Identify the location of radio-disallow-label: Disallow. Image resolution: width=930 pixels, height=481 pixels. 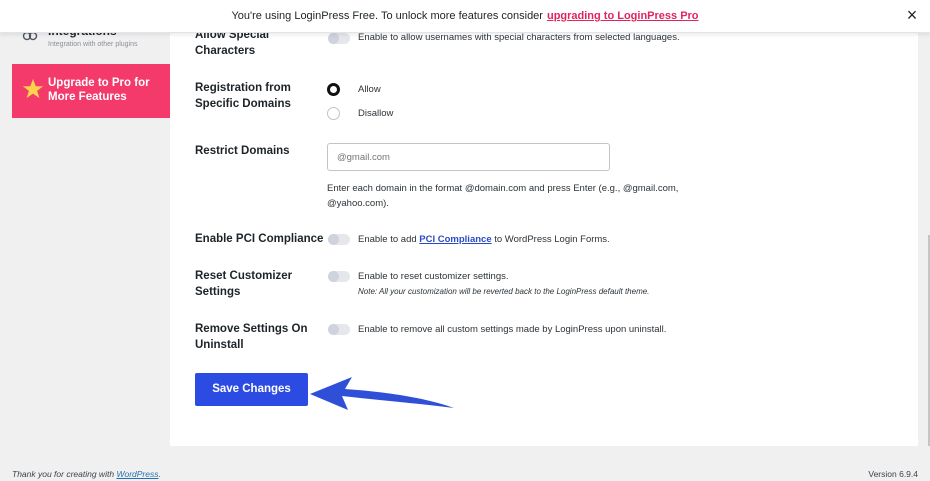
(376, 113).